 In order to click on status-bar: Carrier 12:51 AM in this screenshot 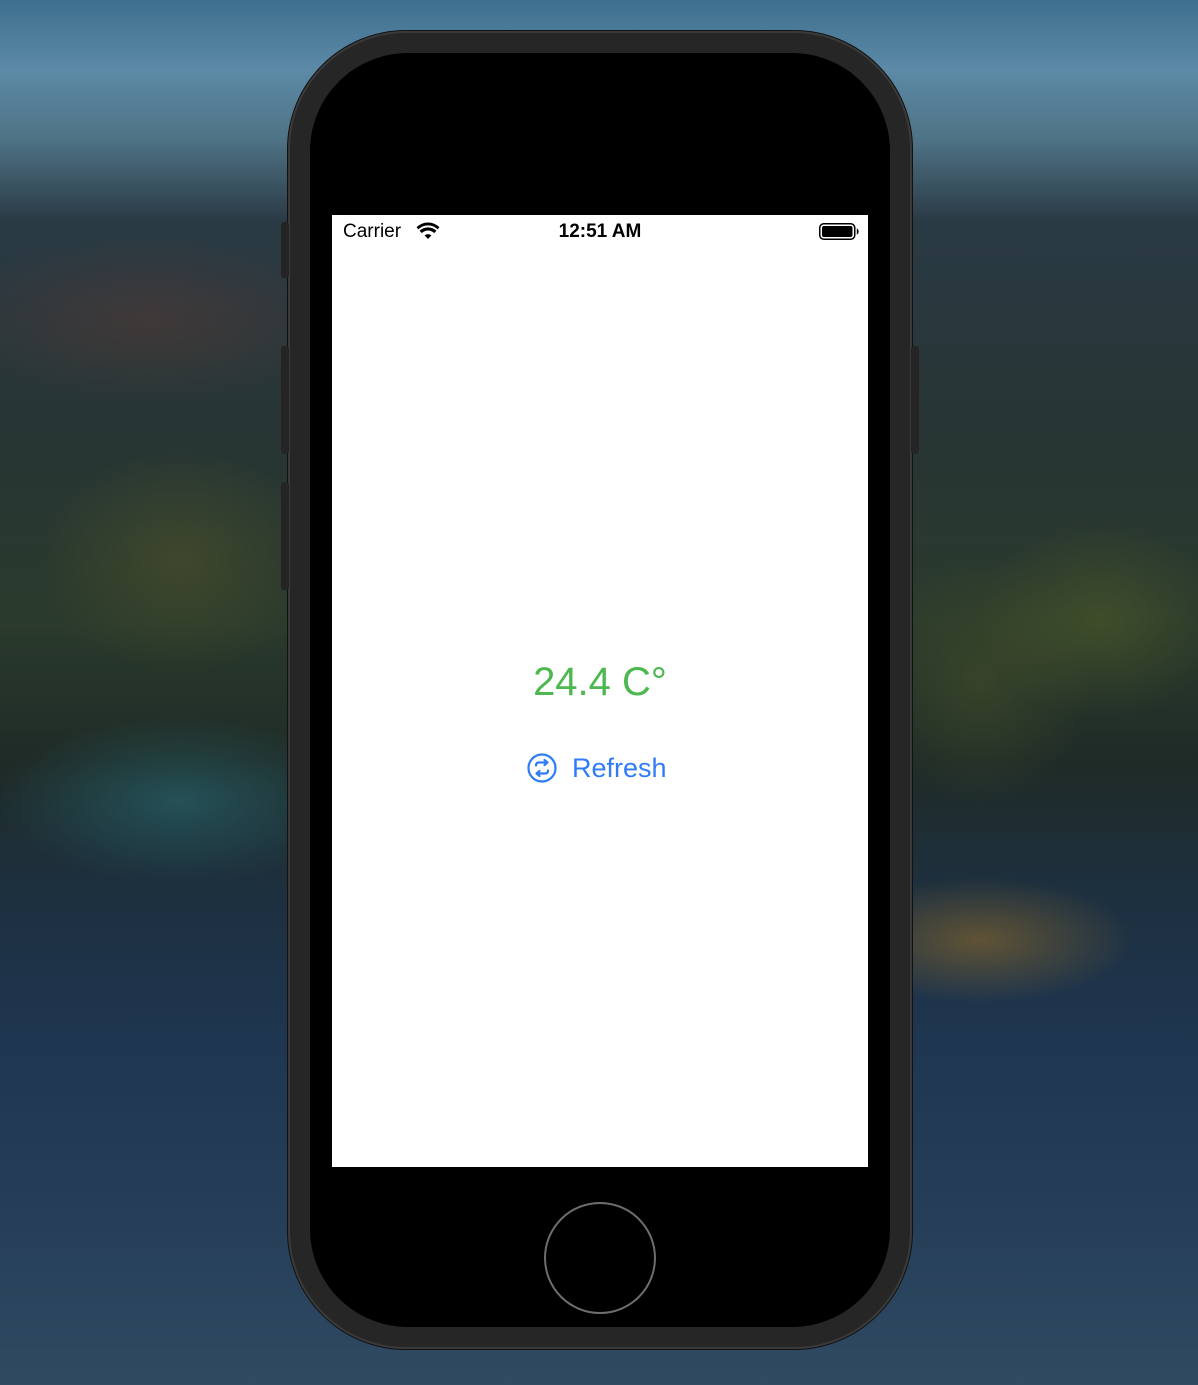, I will do `click(600, 232)`.